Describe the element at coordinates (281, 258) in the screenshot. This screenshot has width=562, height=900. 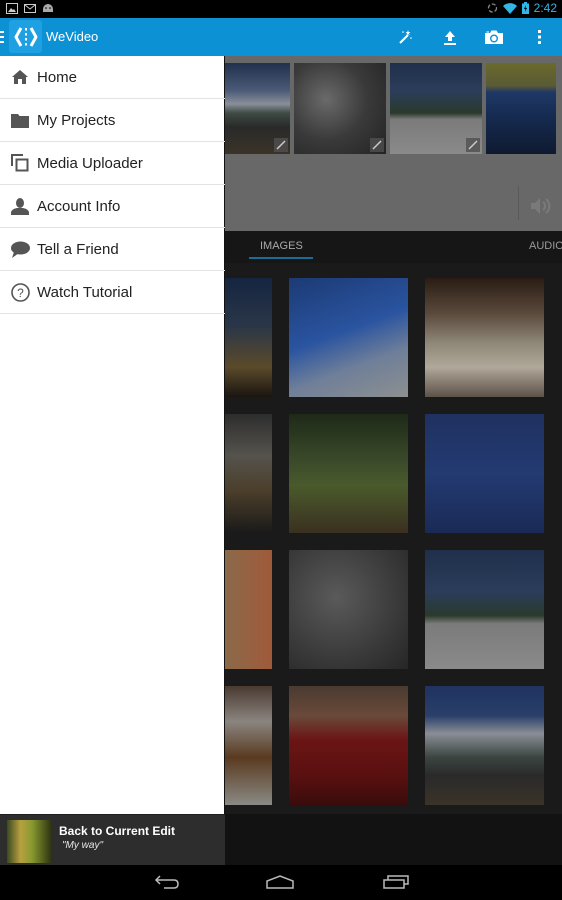
I see `active-tab-indicator` at that location.